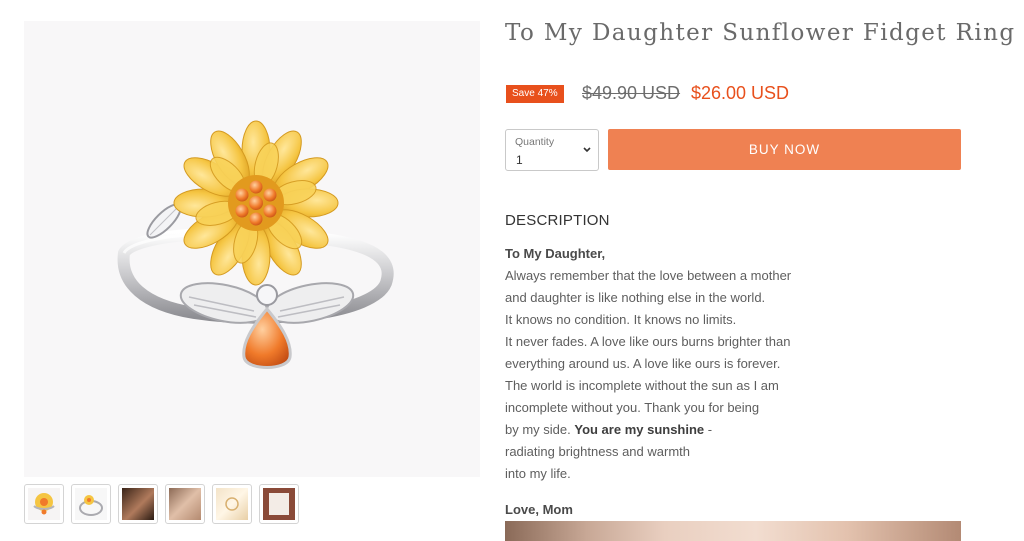 The width and height of the screenshot is (1024, 541). I want to click on thumbnail-ring-on-hand, so click(138, 504).